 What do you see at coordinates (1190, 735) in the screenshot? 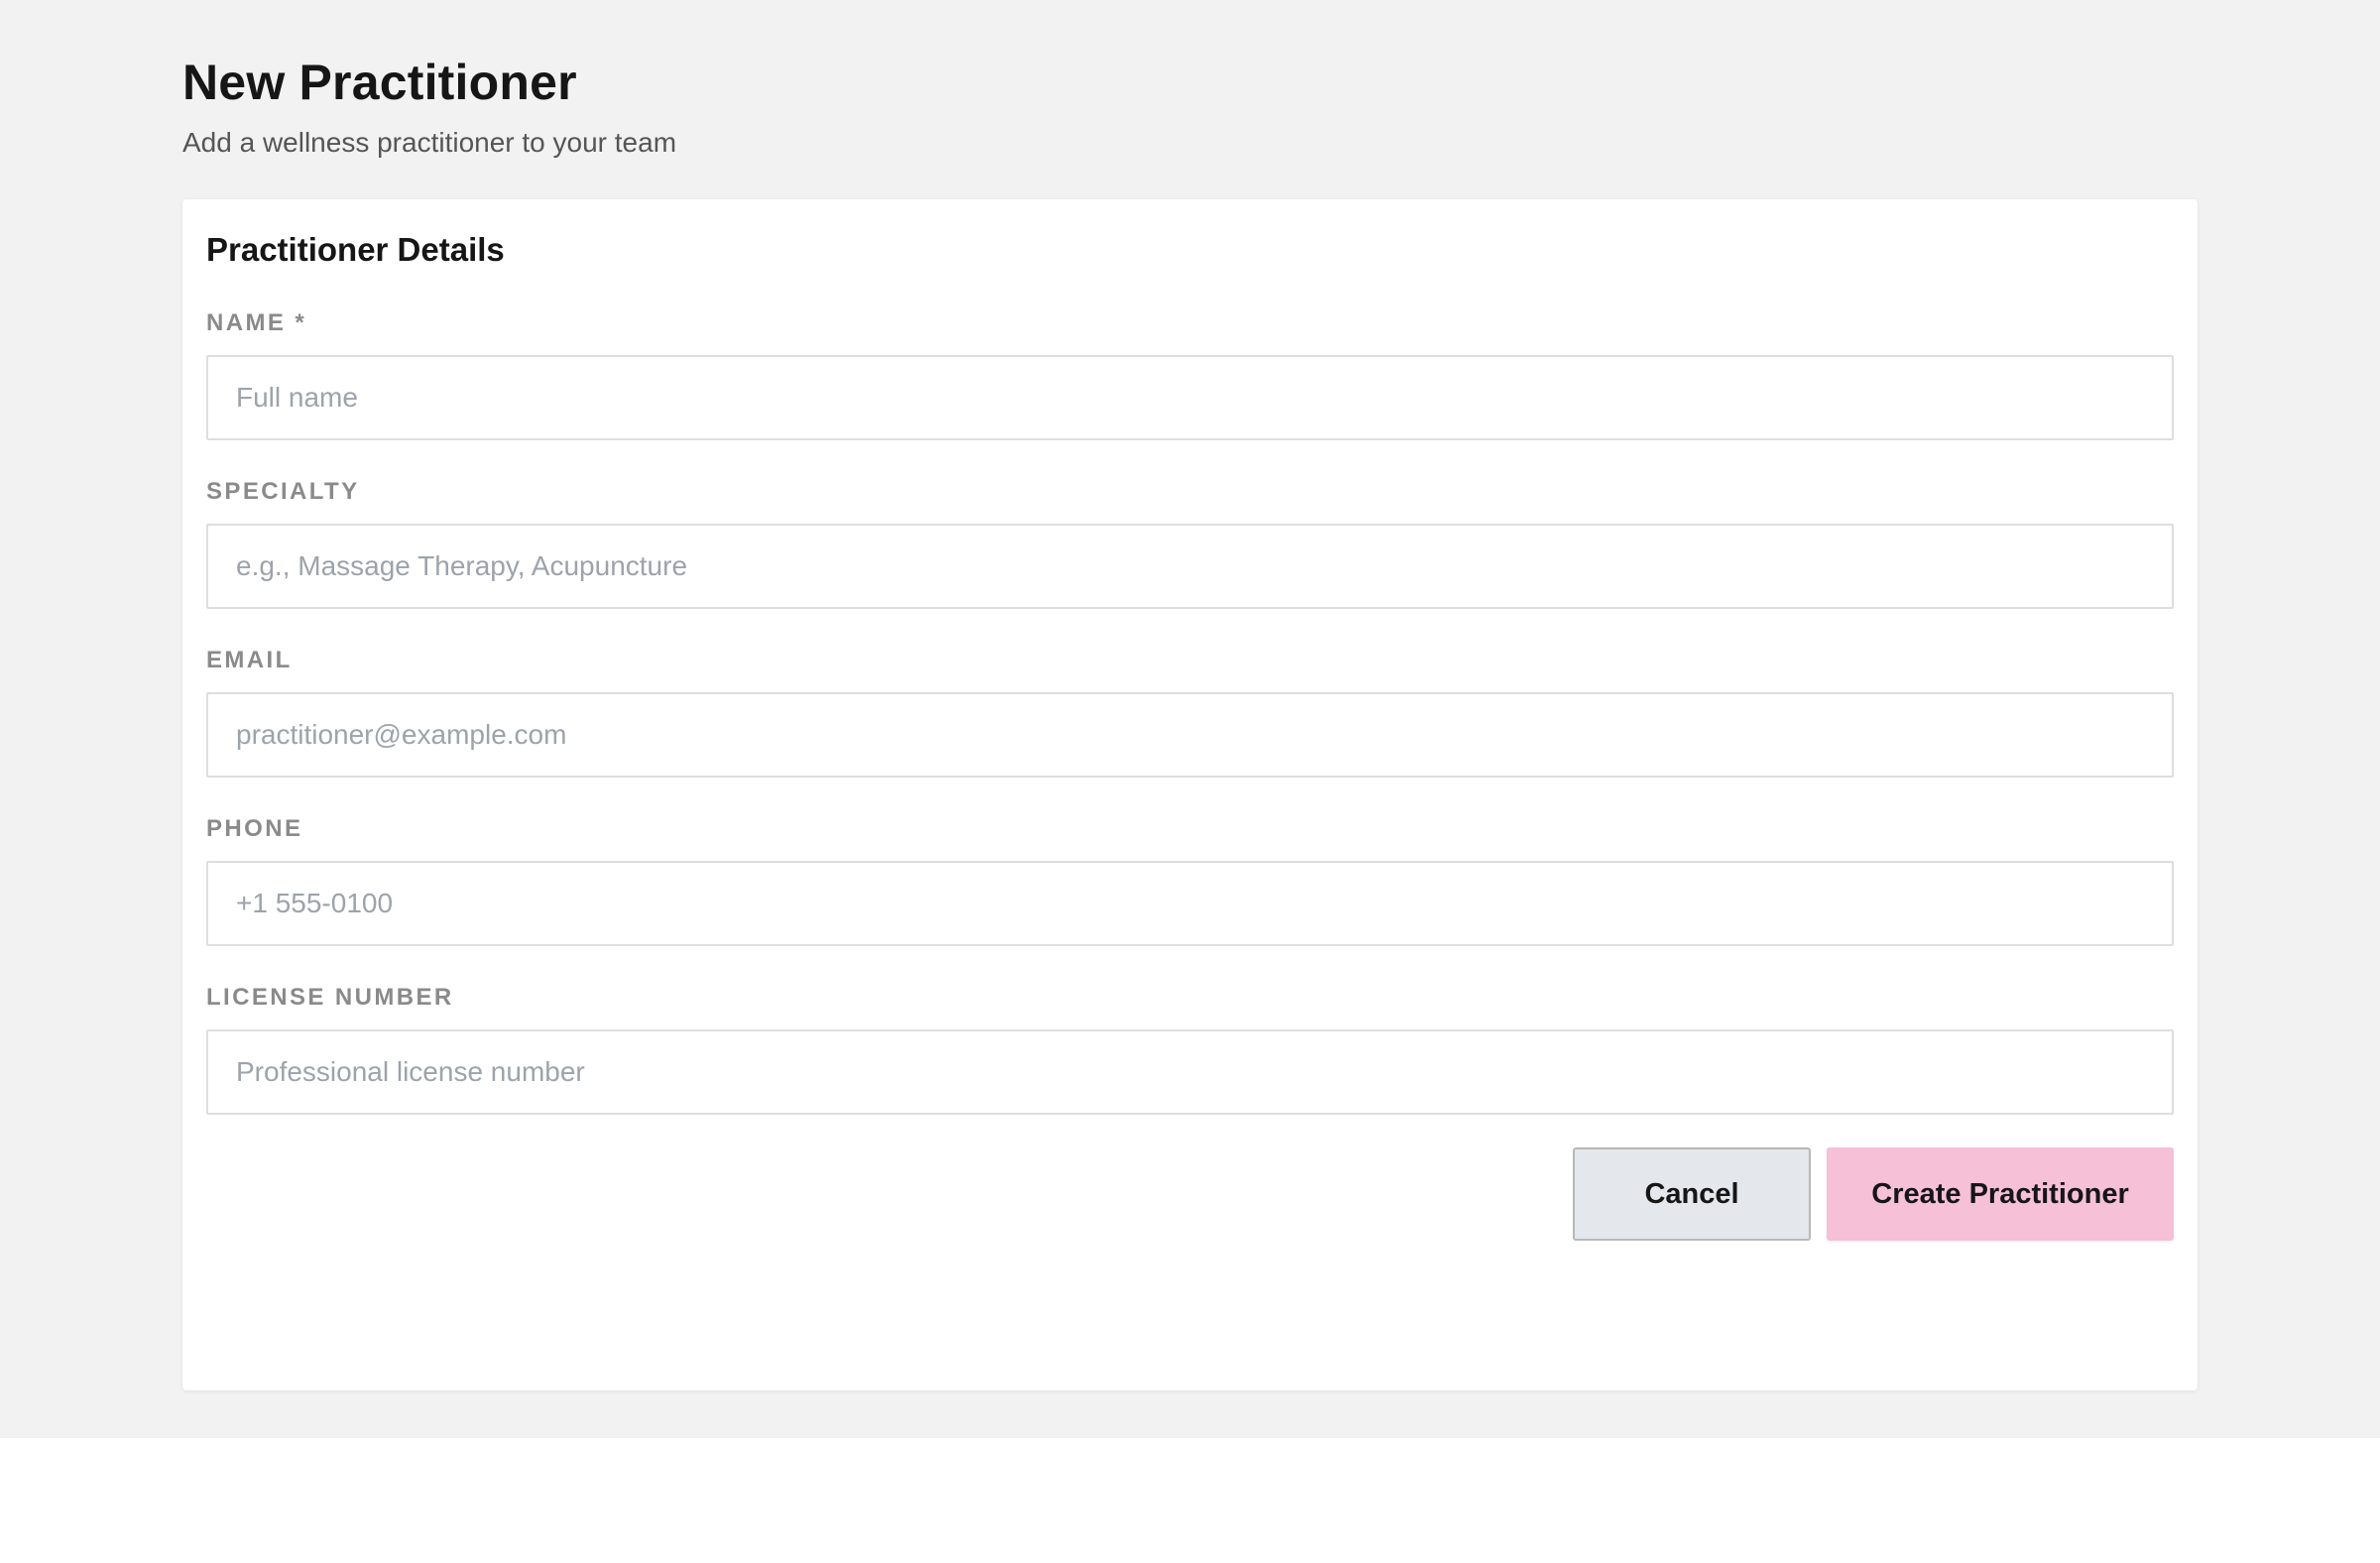
I see `email-input` at bounding box center [1190, 735].